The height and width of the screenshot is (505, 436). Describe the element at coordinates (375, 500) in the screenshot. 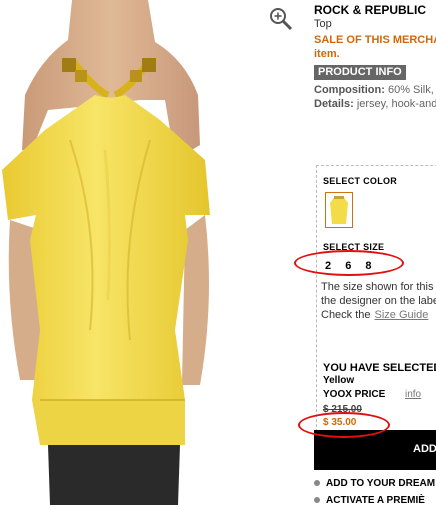

I see `activate-label: ACTIVATE A PREMIÈ` at that location.